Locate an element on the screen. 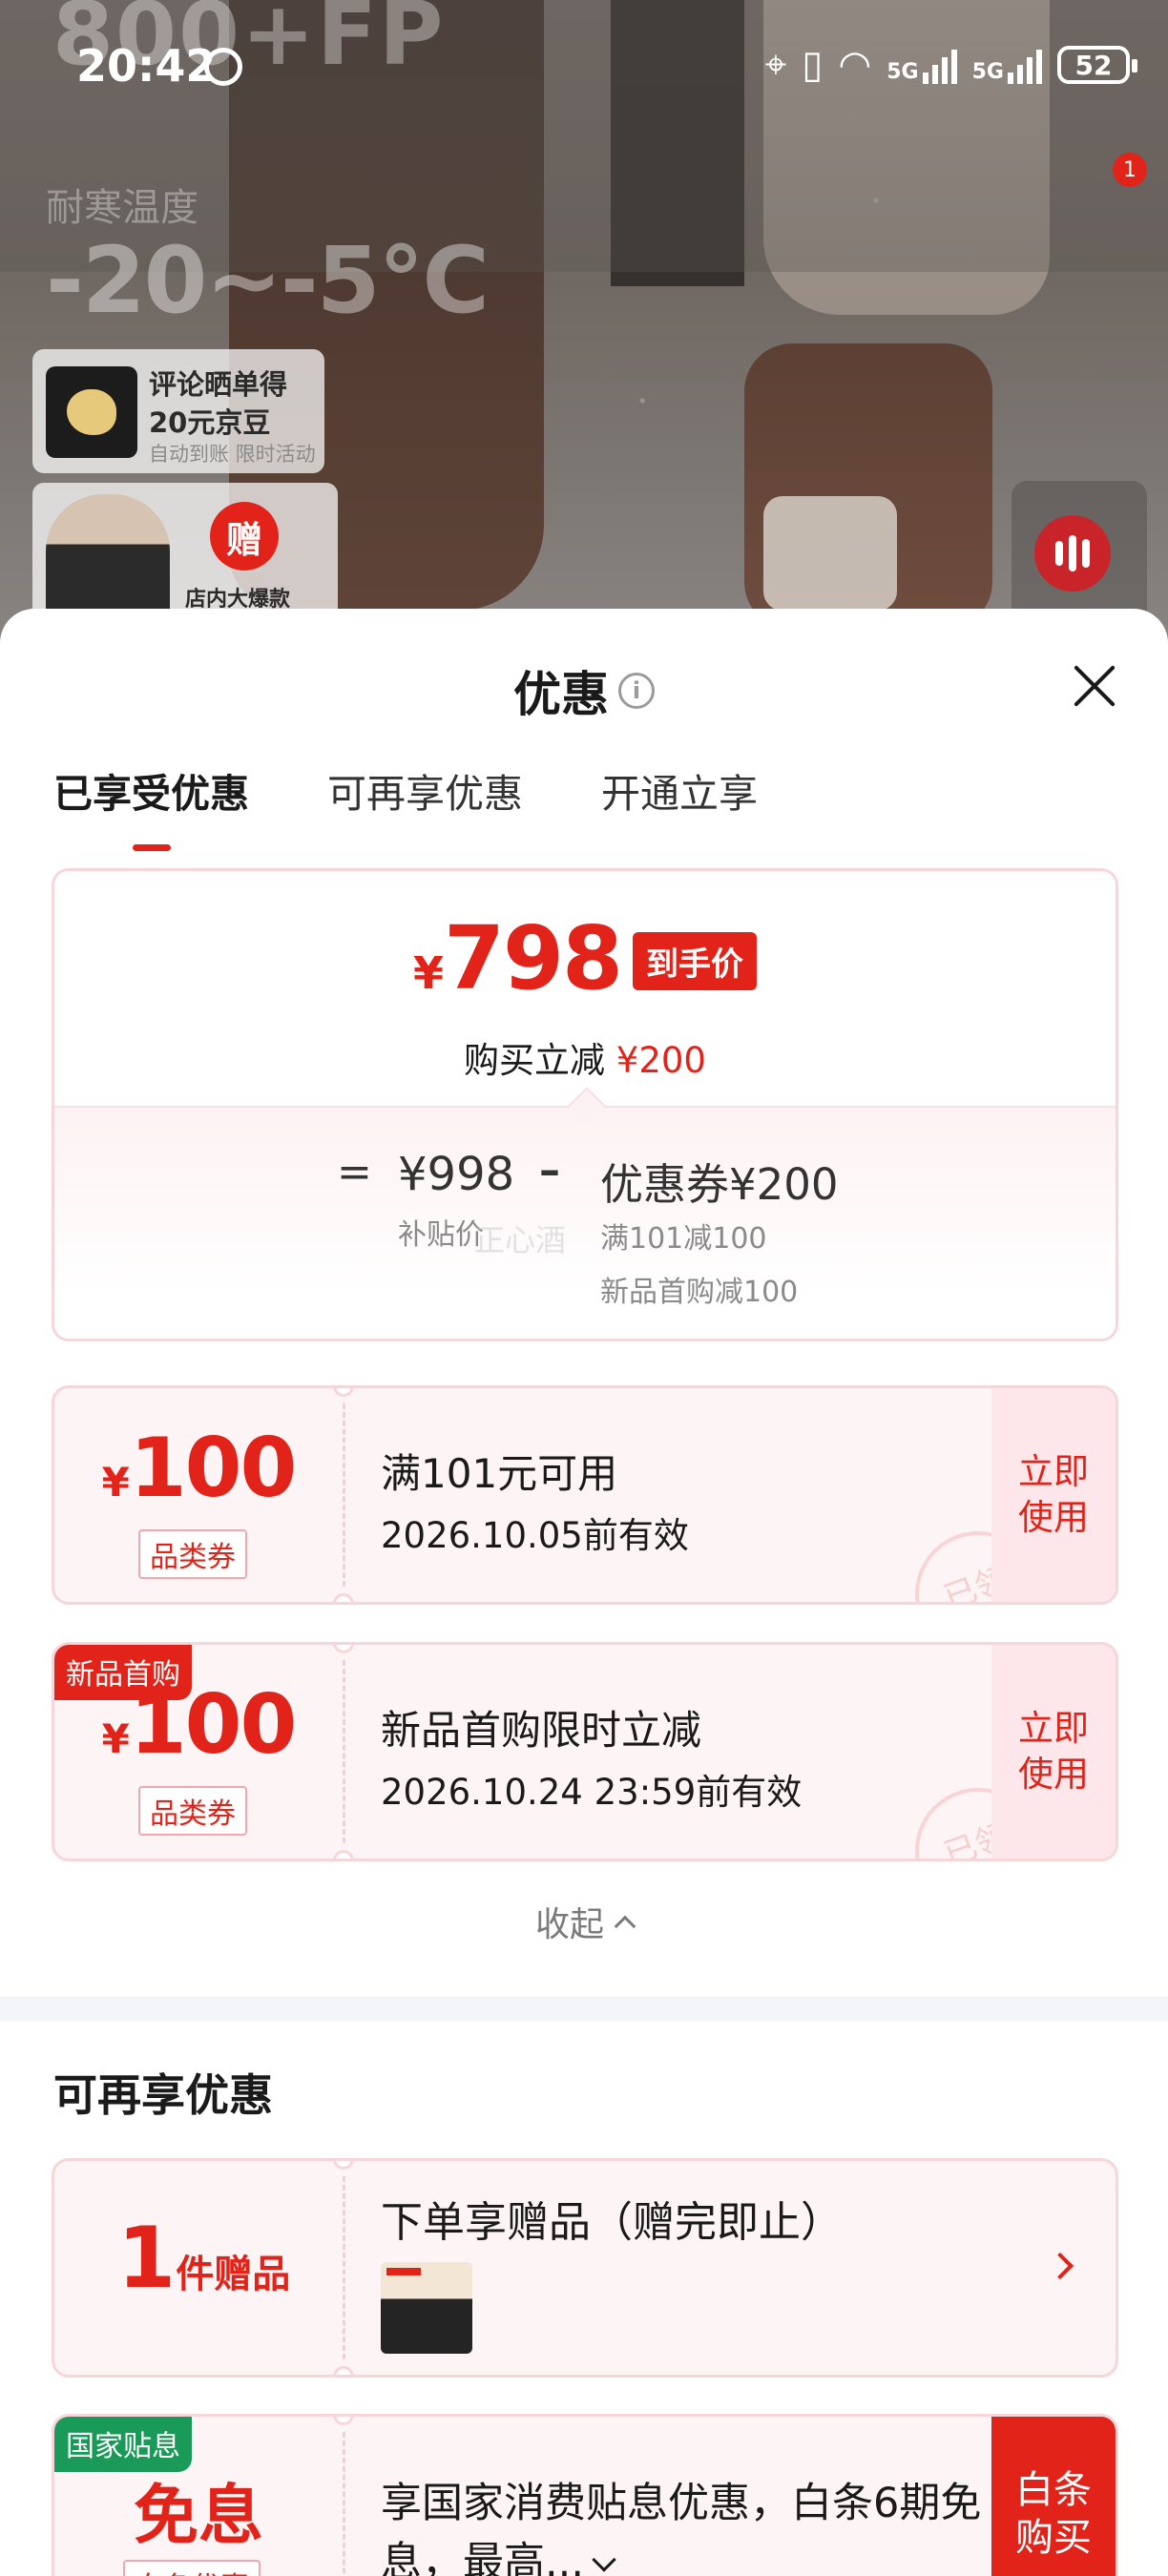 Image resolution: width=1168 pixels, height=2576 pixels. promo-line-3: 自动到账 限时活动 is located at coordinates (232, 454).